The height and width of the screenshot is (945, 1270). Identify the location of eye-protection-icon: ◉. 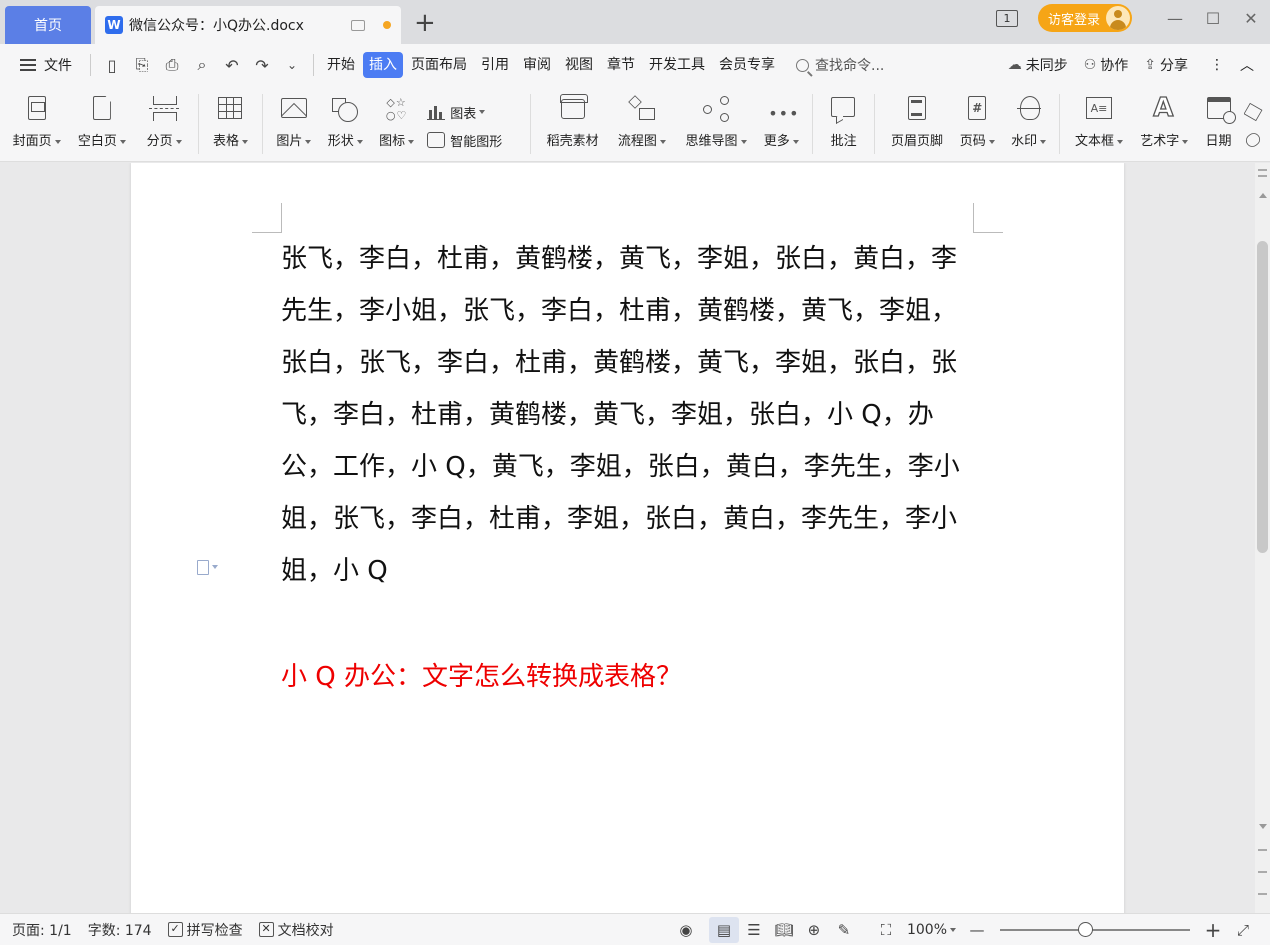
(686, 930).